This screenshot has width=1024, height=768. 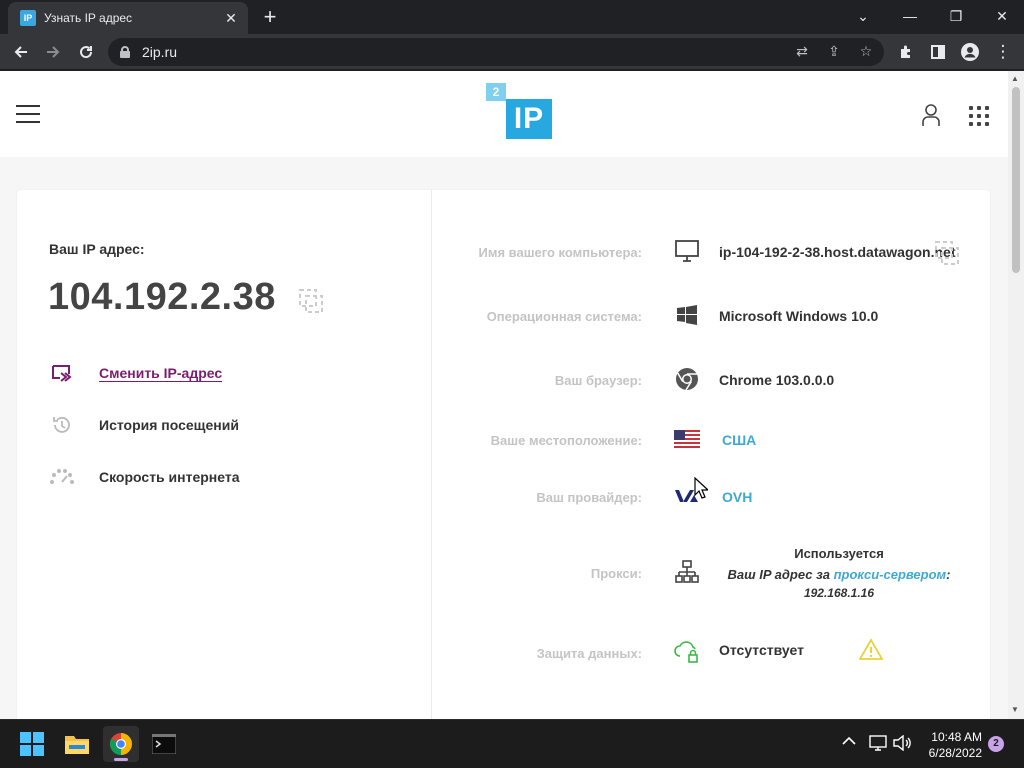 I want to click on location-label: Ваше местоположение:, so click(x=566, y=440).